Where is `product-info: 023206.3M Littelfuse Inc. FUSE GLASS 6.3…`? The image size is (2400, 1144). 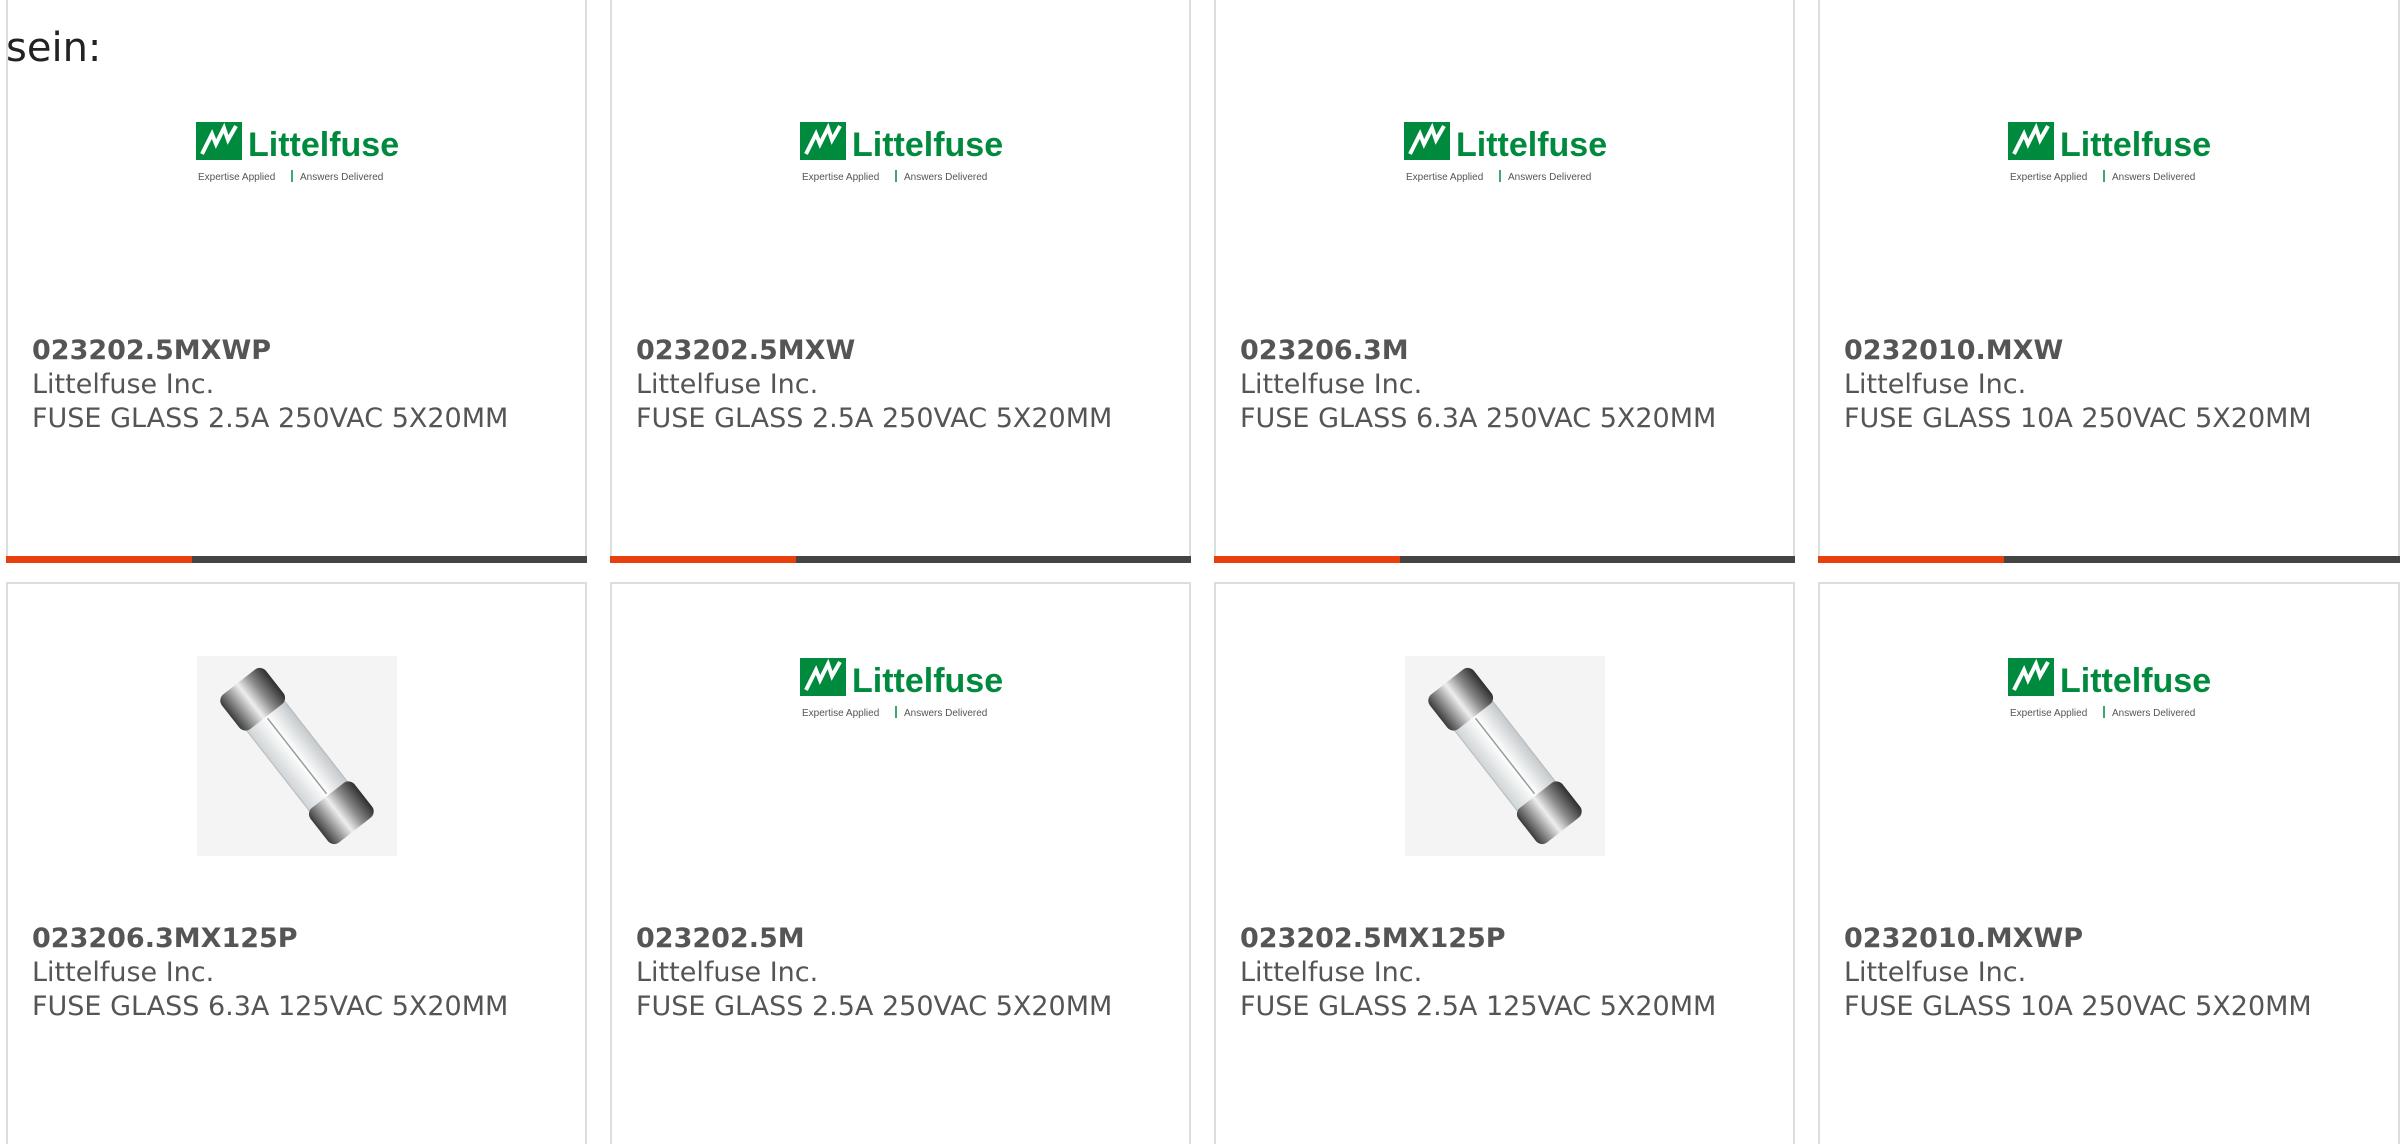 product-info: 023206.3M Littelfuse Inc. FUSE GLASS 6.3… is located at coordinates (1508, 385).